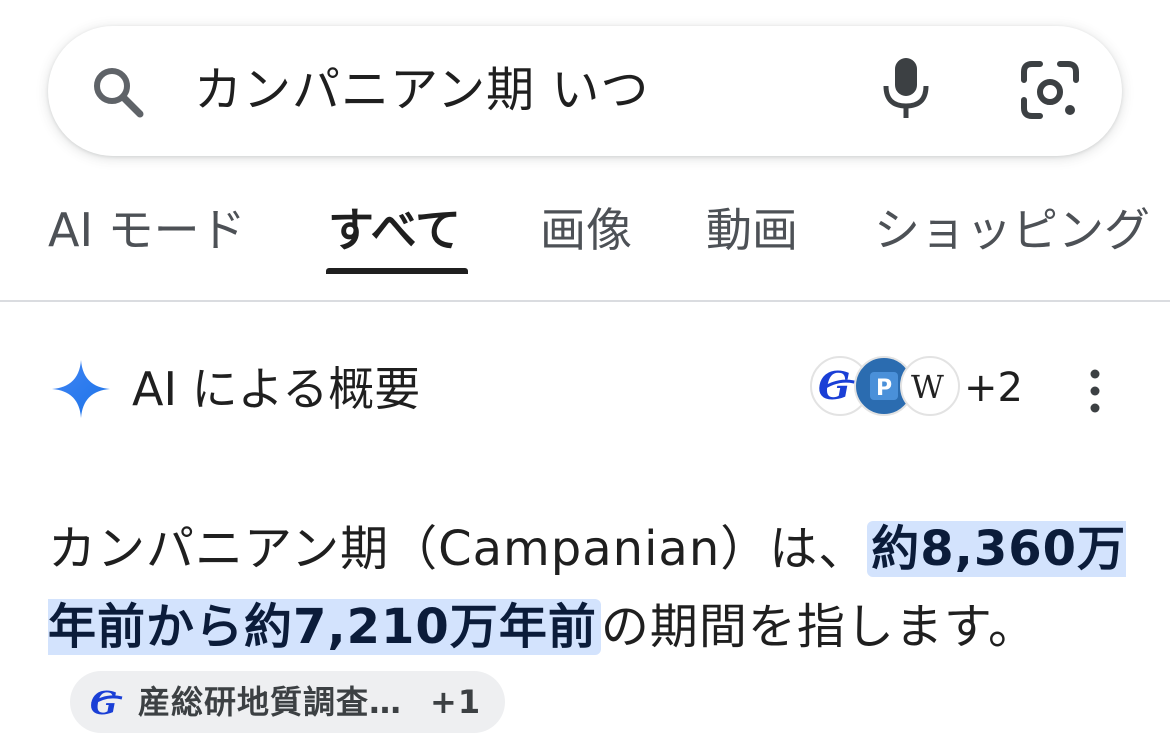  What do you see at coordinates (819, 627) in the screenshot?
I see `answer-text-part2: の期間を指します。` at bounding box center [819, 627].